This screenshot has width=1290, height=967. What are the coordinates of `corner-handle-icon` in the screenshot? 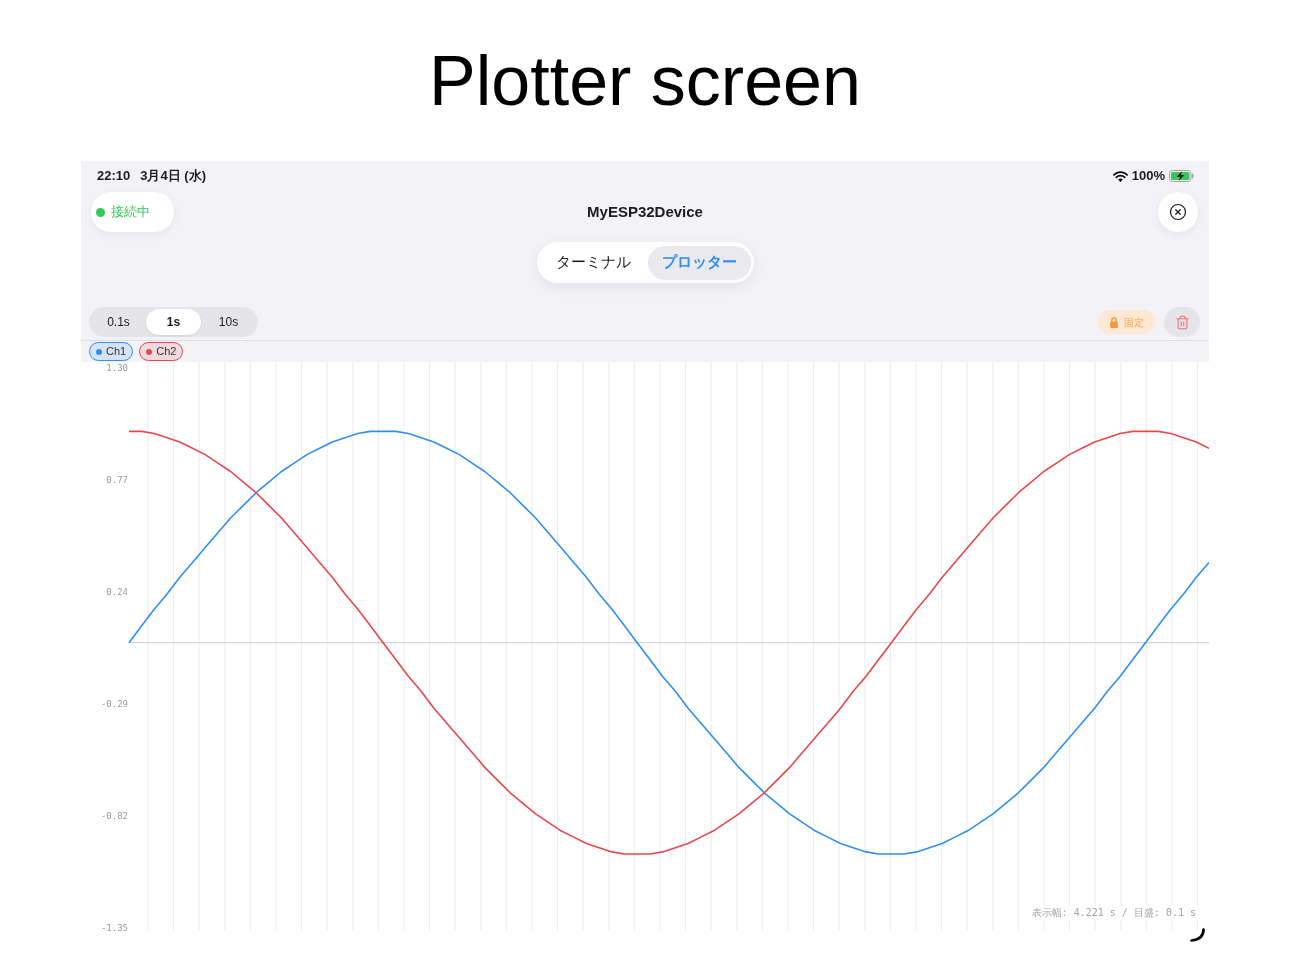 It's located at (1197, 935).